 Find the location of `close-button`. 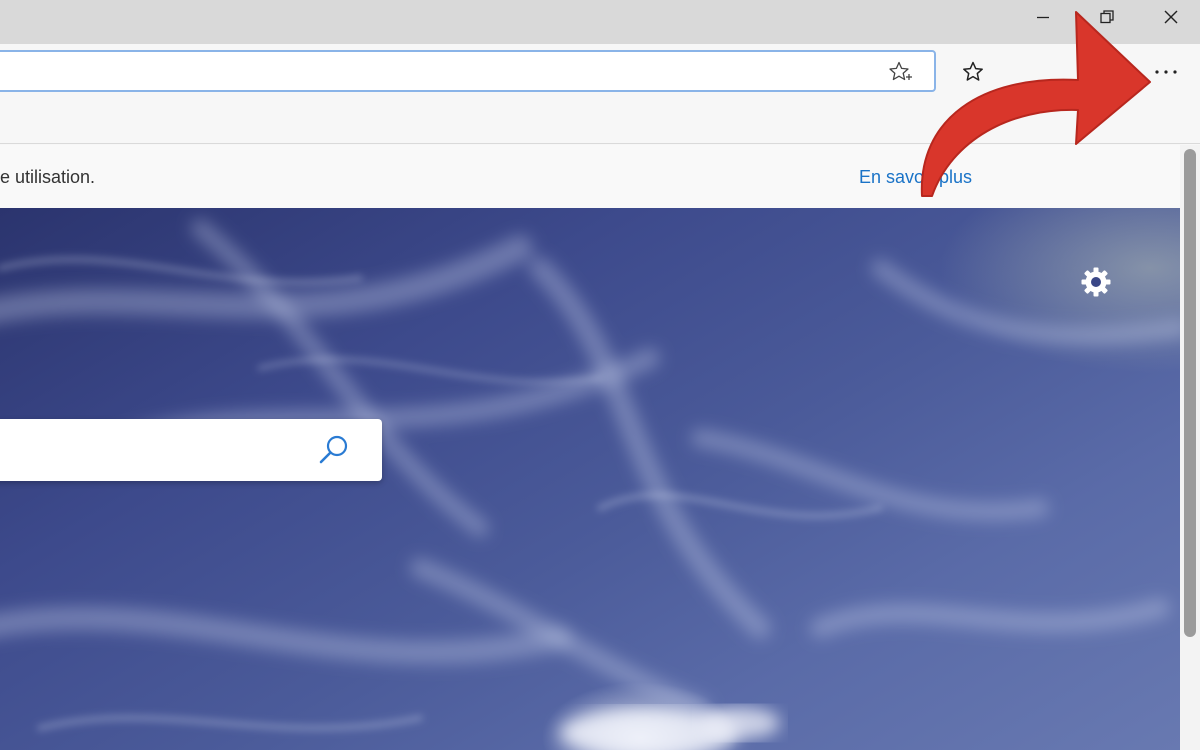

close-button is located at coordinates (1170, 17).